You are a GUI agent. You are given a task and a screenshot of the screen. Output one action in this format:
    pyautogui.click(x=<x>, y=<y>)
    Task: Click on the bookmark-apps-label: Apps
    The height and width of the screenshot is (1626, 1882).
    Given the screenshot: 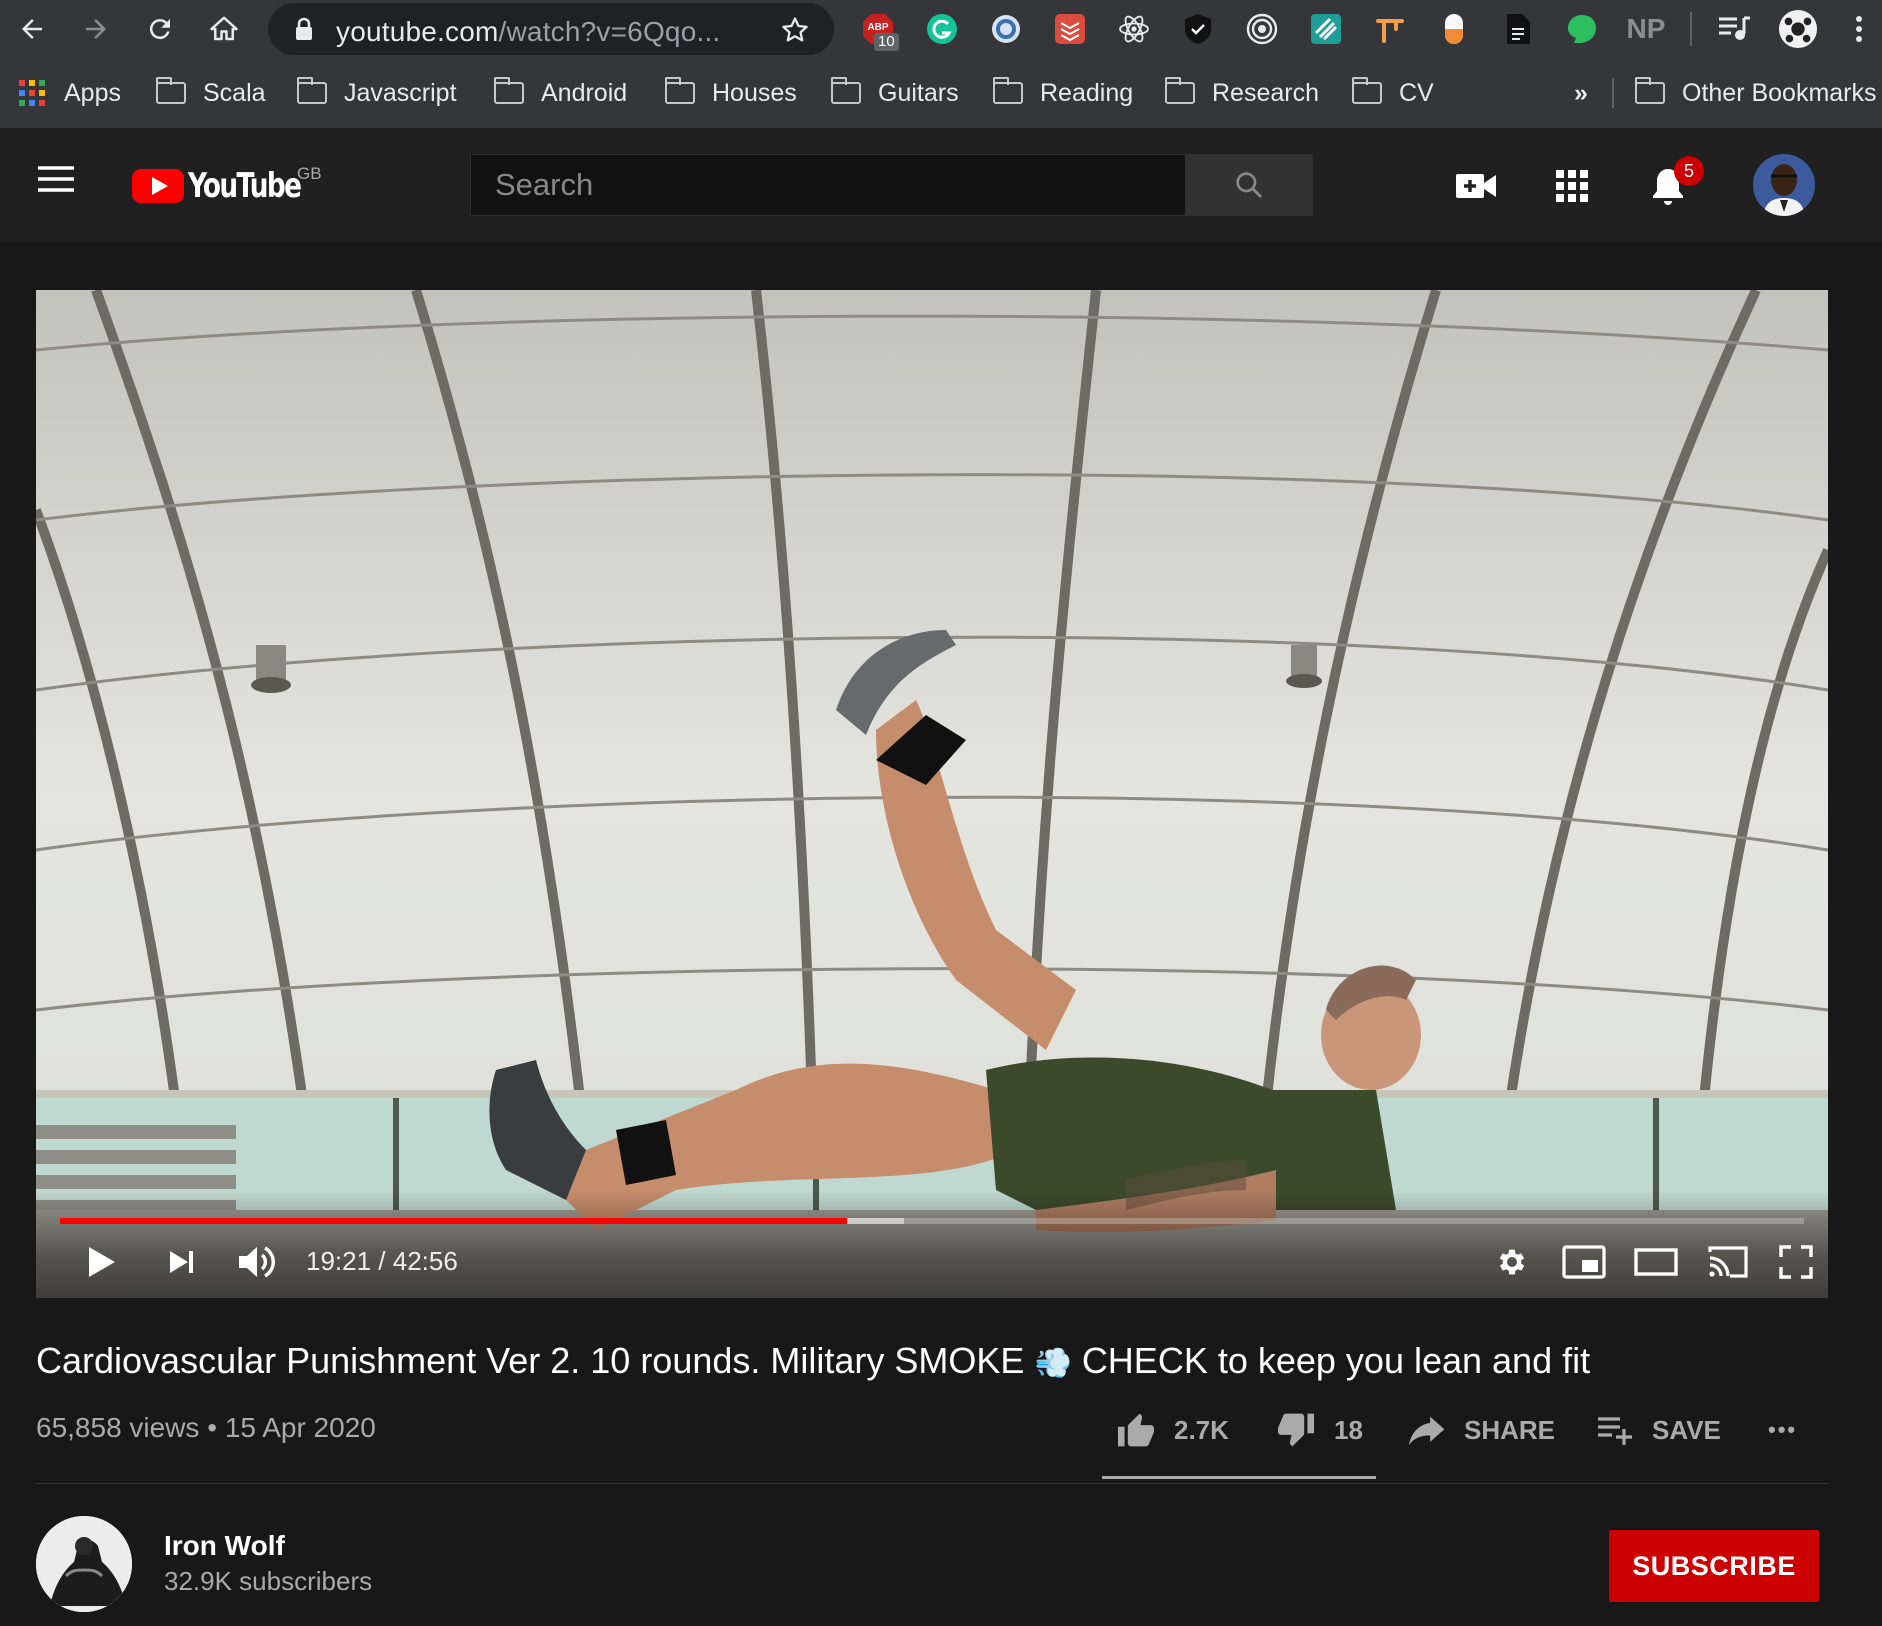 What is the action you would take?
    pyautogui.click(x=92, y=92)
    